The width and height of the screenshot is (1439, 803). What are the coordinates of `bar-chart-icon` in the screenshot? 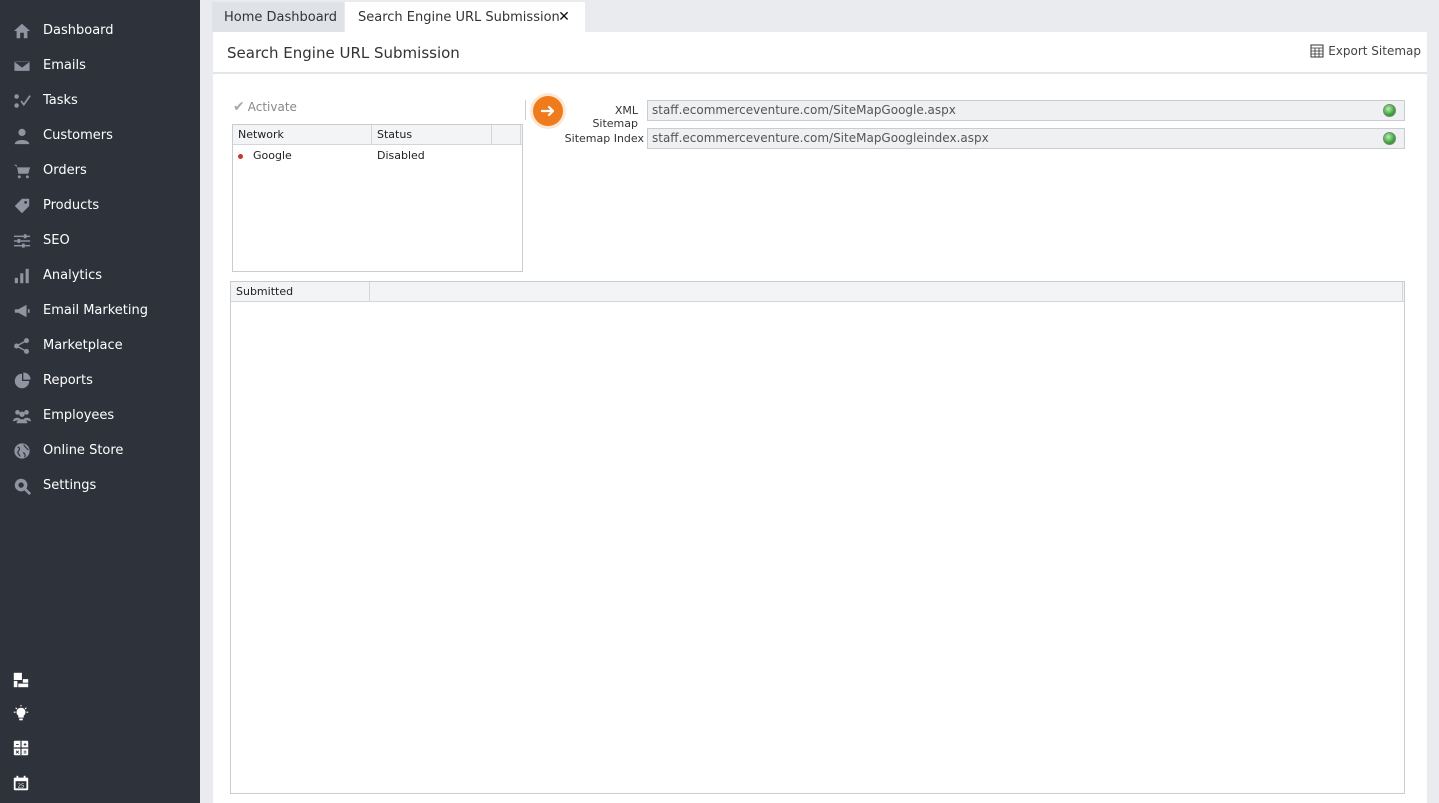 It's located at (22, 276).